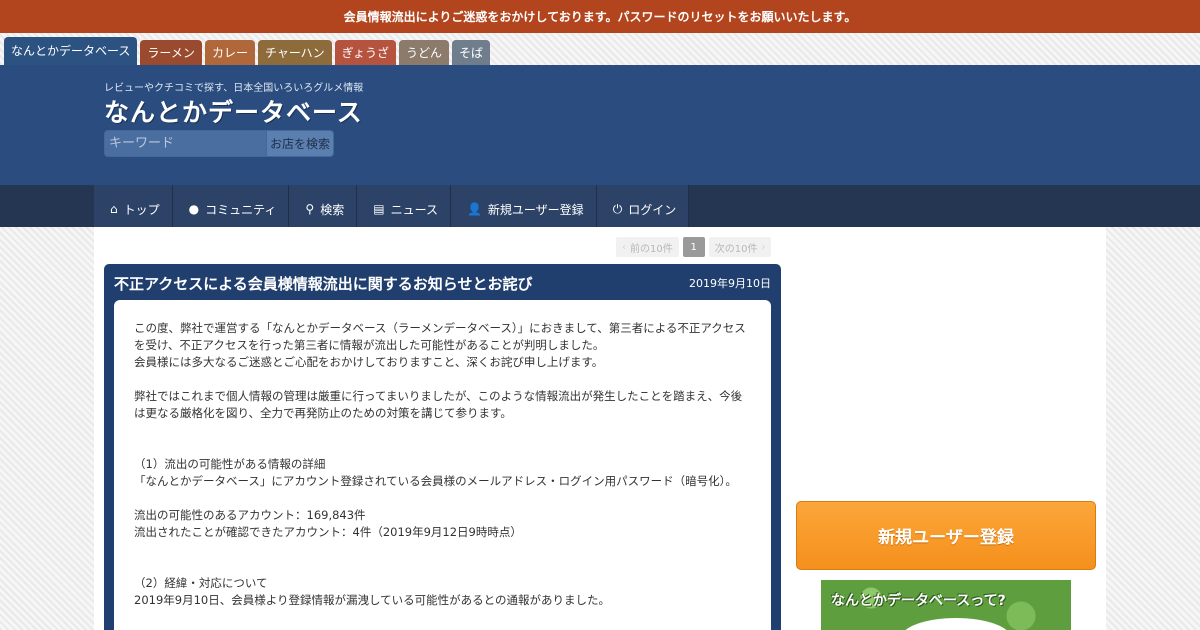  I want to click on pager: ‹ 前の10件 1 次の10件 ›, so click(694, 247).